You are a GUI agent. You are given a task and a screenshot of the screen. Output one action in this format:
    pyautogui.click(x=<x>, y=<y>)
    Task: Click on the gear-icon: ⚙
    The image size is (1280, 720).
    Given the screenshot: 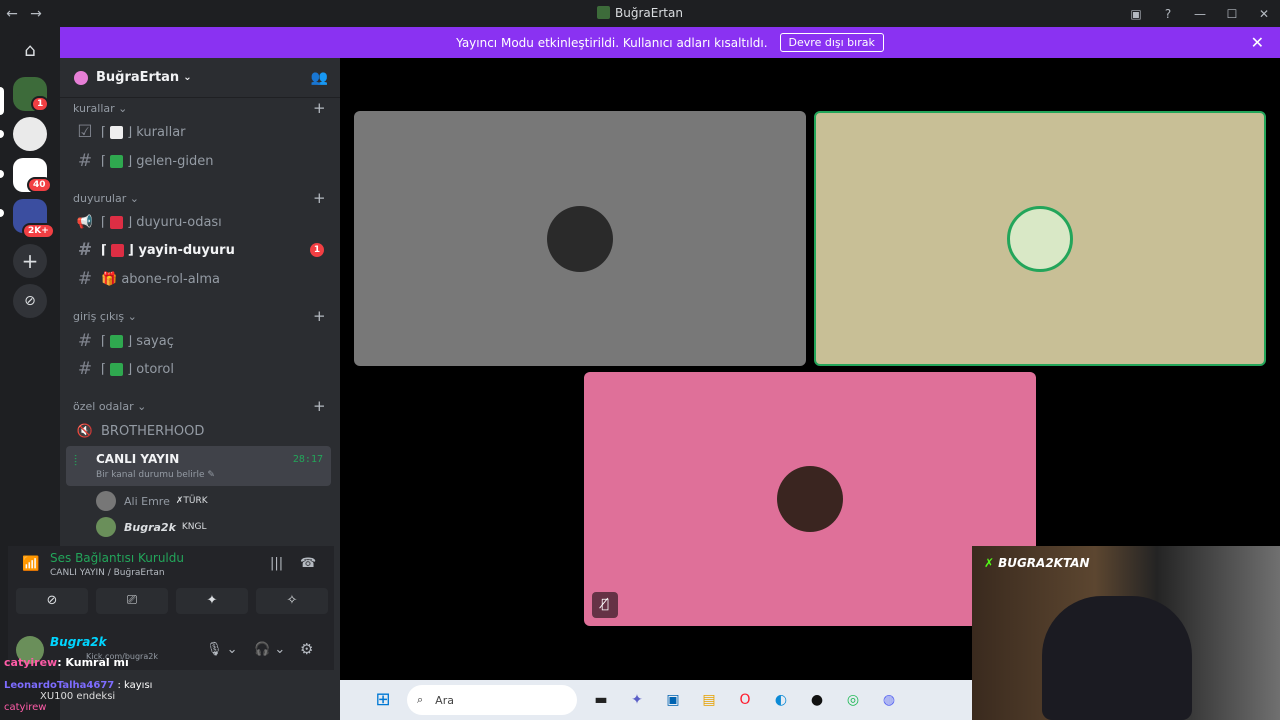 What is the action you would take?
    pyautogui.click(x=306, y=649)
    